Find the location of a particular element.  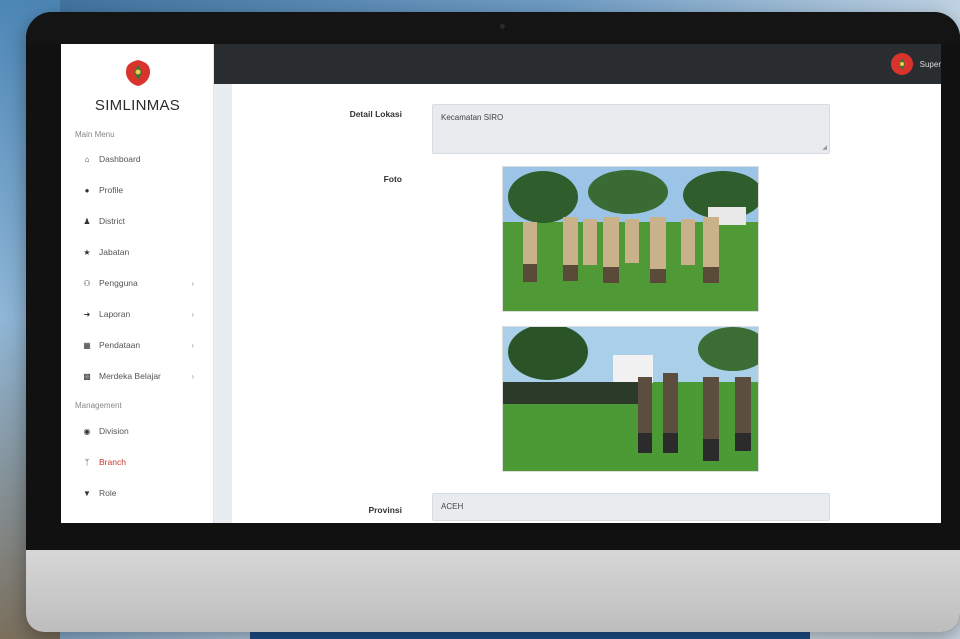

sidebar-item-laporan: ➜ Laporan › is located at coordinates (137, 314).